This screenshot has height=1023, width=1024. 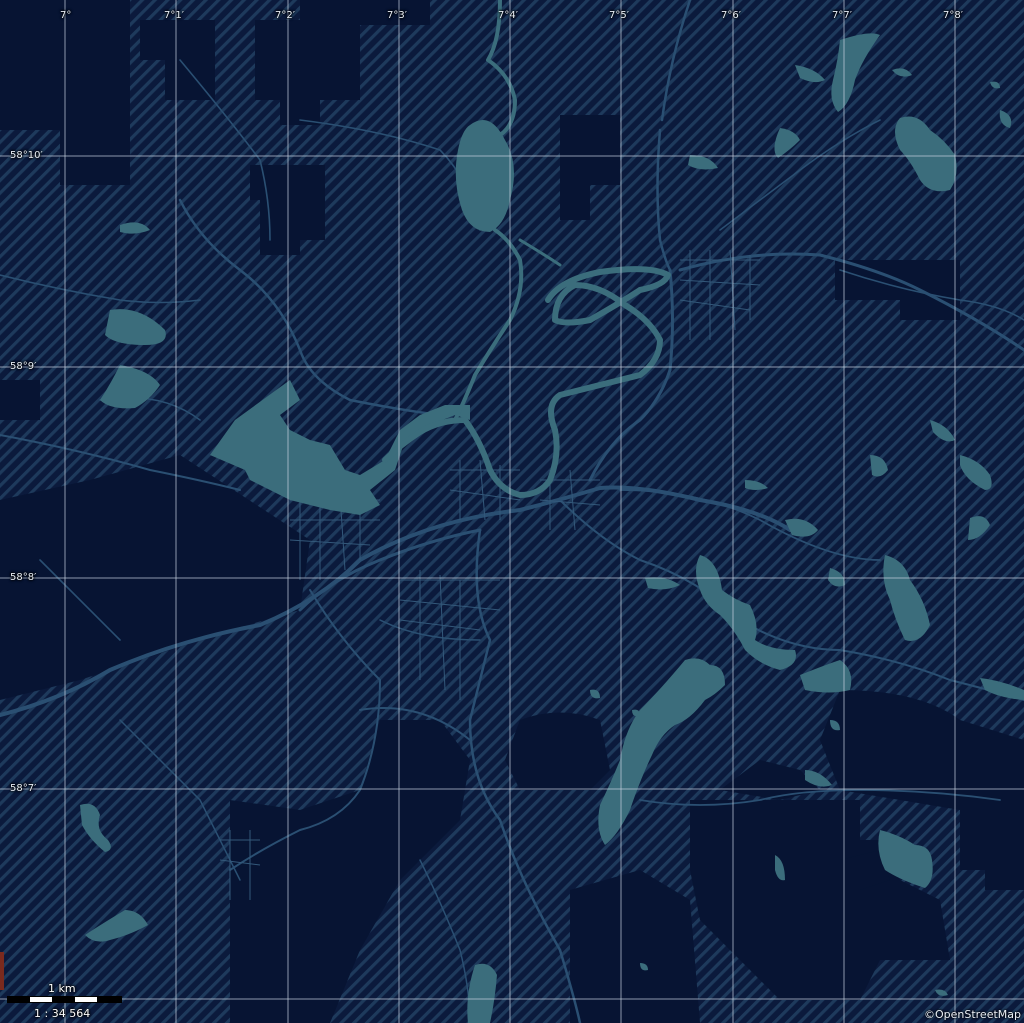 I want to click on scale-bar: 1 km 1 : 34 564, so click(x=71, y=1001).